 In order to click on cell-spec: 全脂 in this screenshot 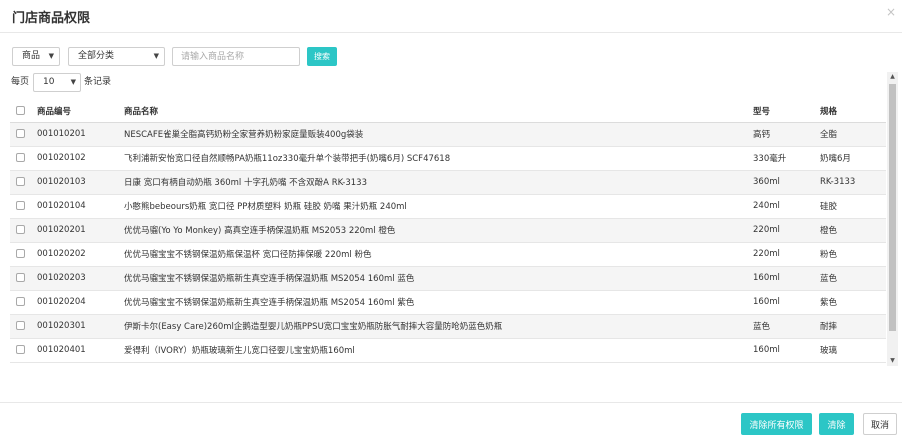, I will do `click(853, 134)`.